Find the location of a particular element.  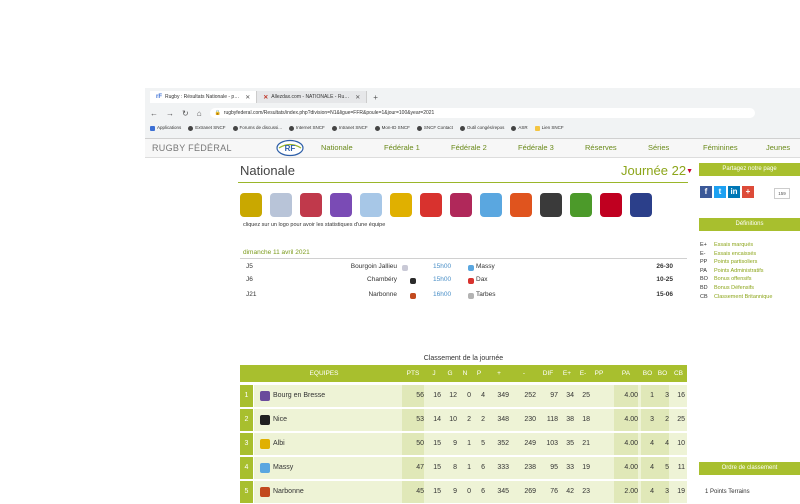

table-row: 3 Albi 50 15 9 1 5 352 249 103 35 21 4.00 4 4 10 is located at coordinates (463, 444).